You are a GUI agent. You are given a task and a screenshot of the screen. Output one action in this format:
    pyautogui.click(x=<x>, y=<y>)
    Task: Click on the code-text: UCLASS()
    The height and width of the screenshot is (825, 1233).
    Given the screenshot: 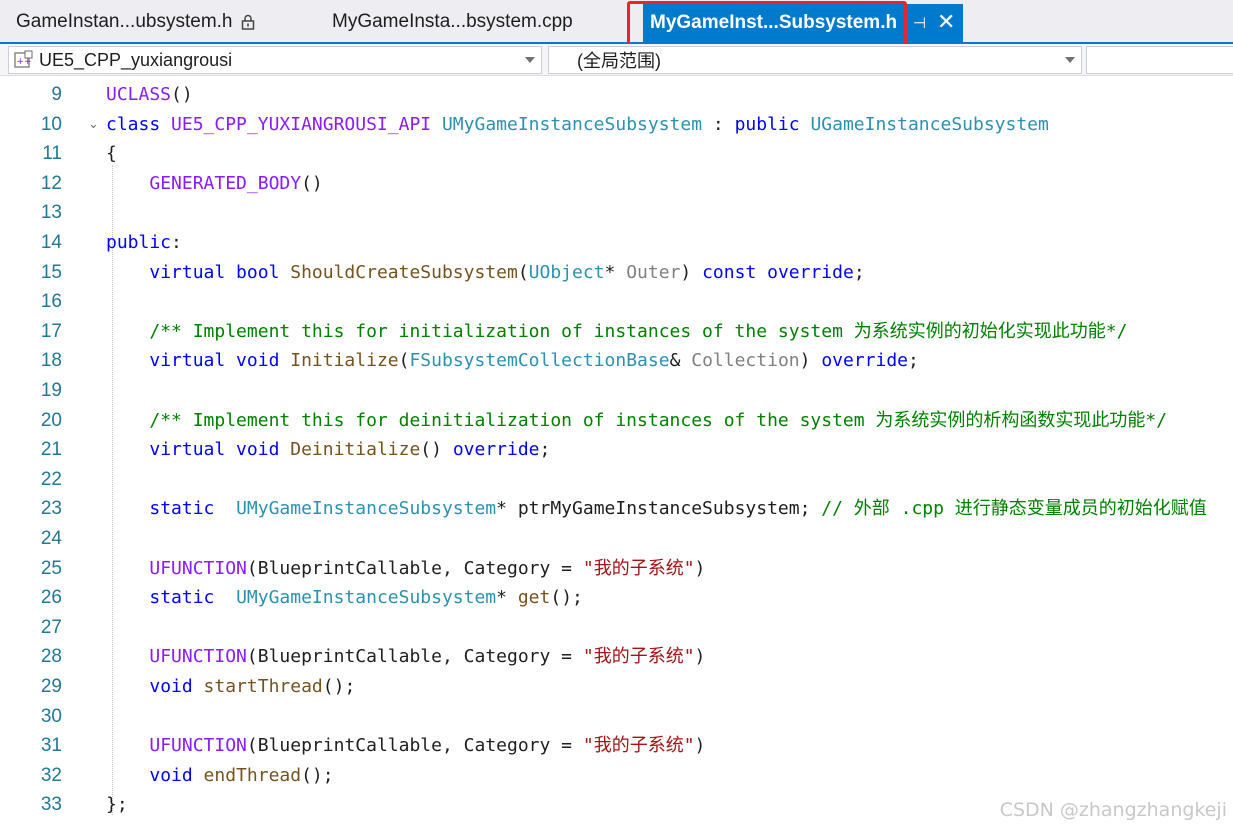 What is the action you would take?
    pyautogui.click(x=149, y=94)
    